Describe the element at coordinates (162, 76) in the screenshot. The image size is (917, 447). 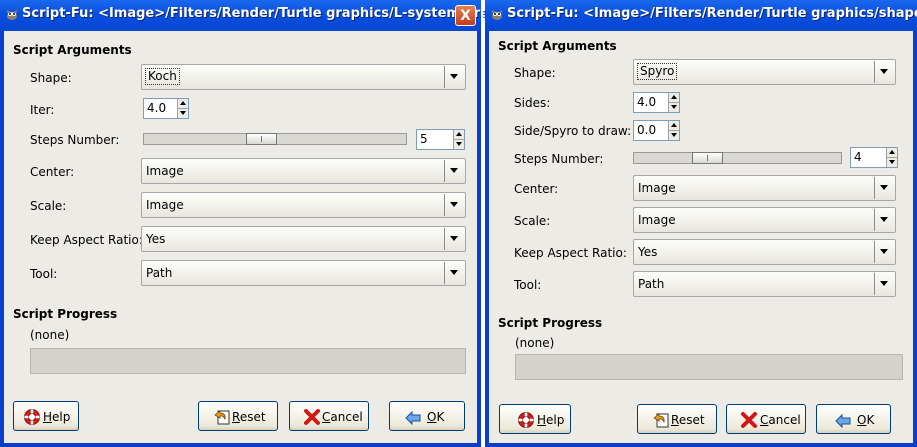
I see `shape-value: Koch` at that location.